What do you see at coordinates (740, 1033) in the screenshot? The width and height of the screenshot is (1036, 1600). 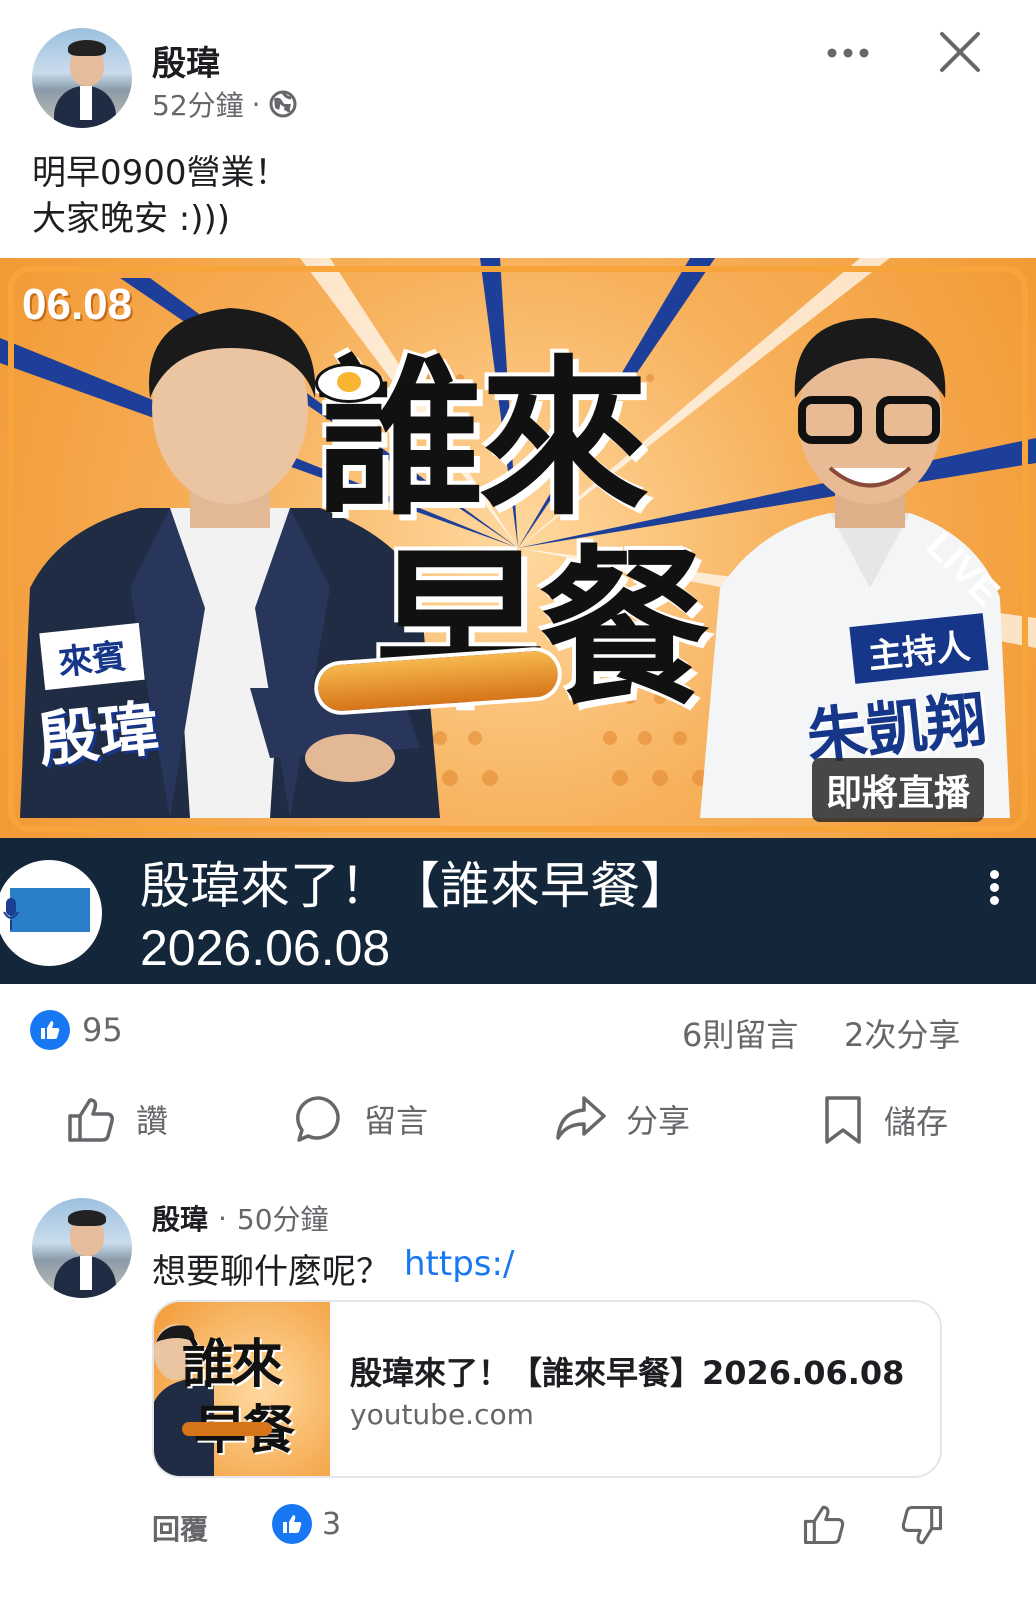 I see `comment-count: 6則留言` at bounding box center [740, 1033].